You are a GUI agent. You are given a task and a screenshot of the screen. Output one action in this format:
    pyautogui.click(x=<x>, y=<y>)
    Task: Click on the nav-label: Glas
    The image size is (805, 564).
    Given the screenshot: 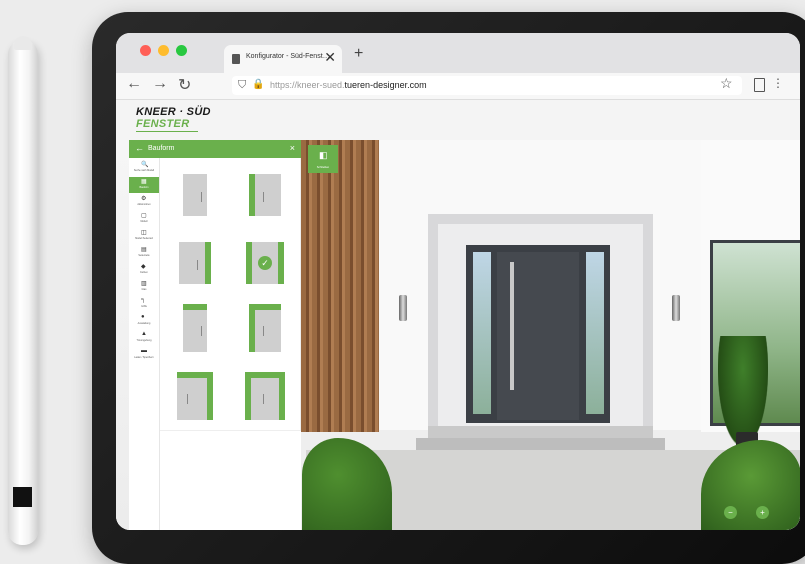 What is the action you would take?
    pyautogui.click(x=144, y=289)
    